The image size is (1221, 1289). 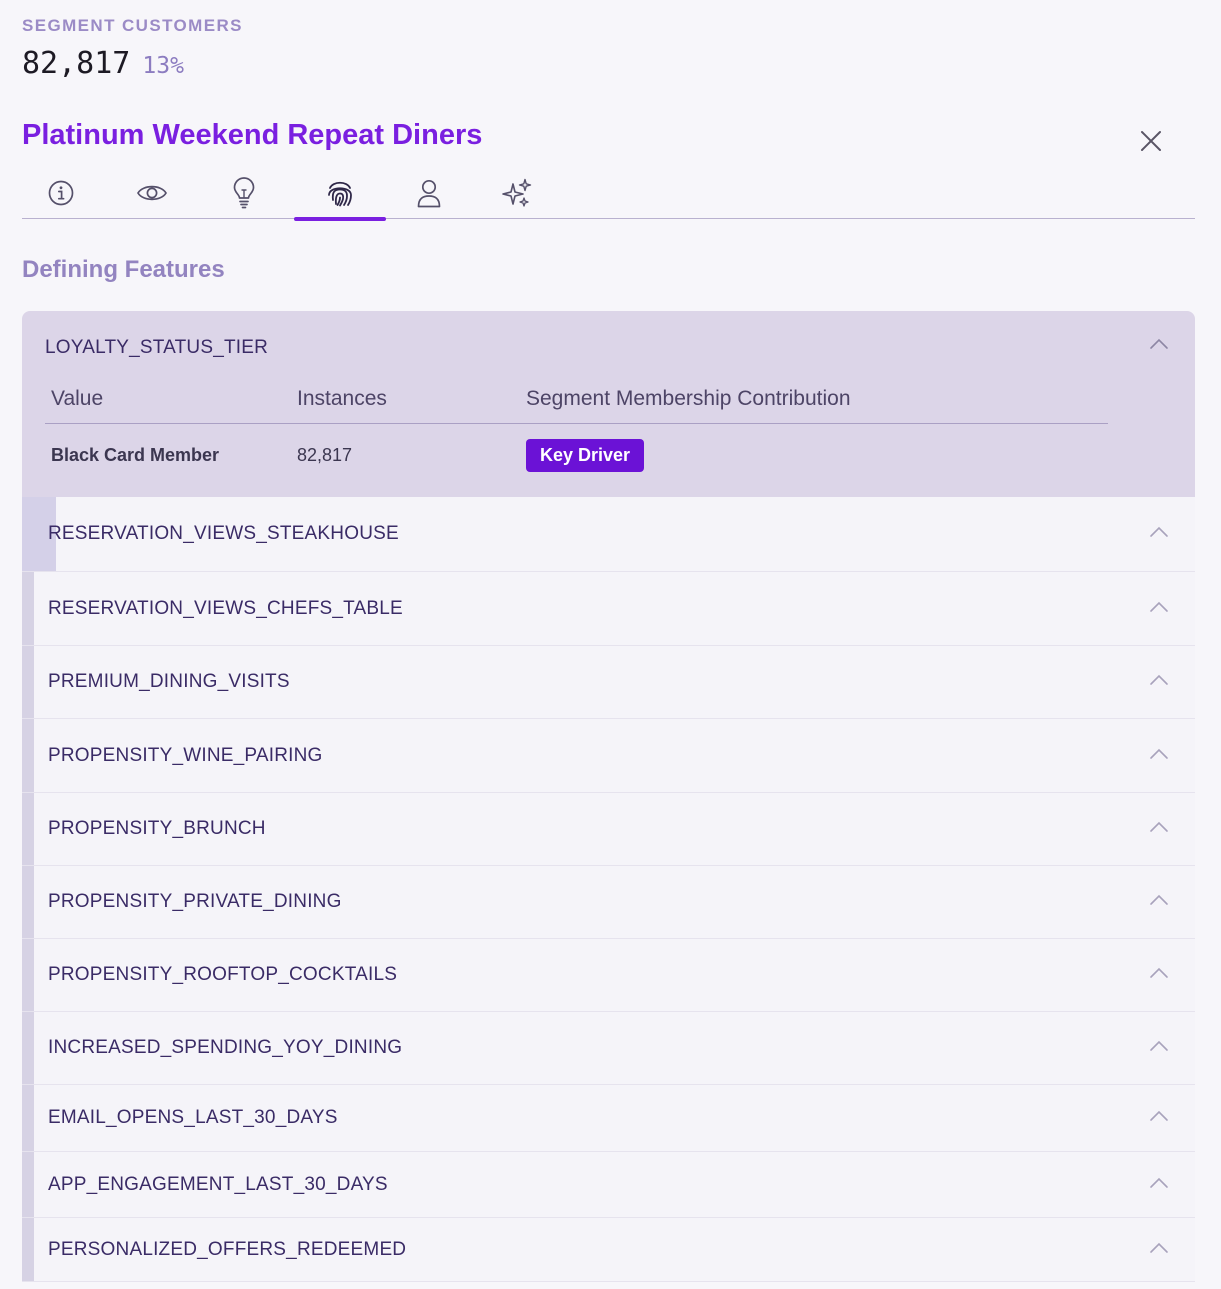 I want to click on feature-name: RESERVATION_VIEWS_STEAKHOUSE, so click(x=223, y=533).